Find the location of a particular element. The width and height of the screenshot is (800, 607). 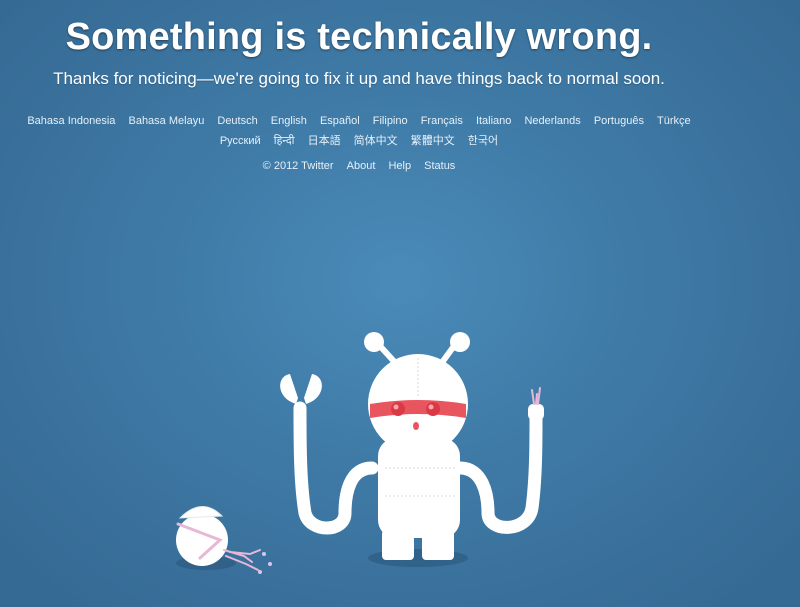

language-link-bahasa-melayu: Bahasa Melayu is located at coordinates (166, 121).